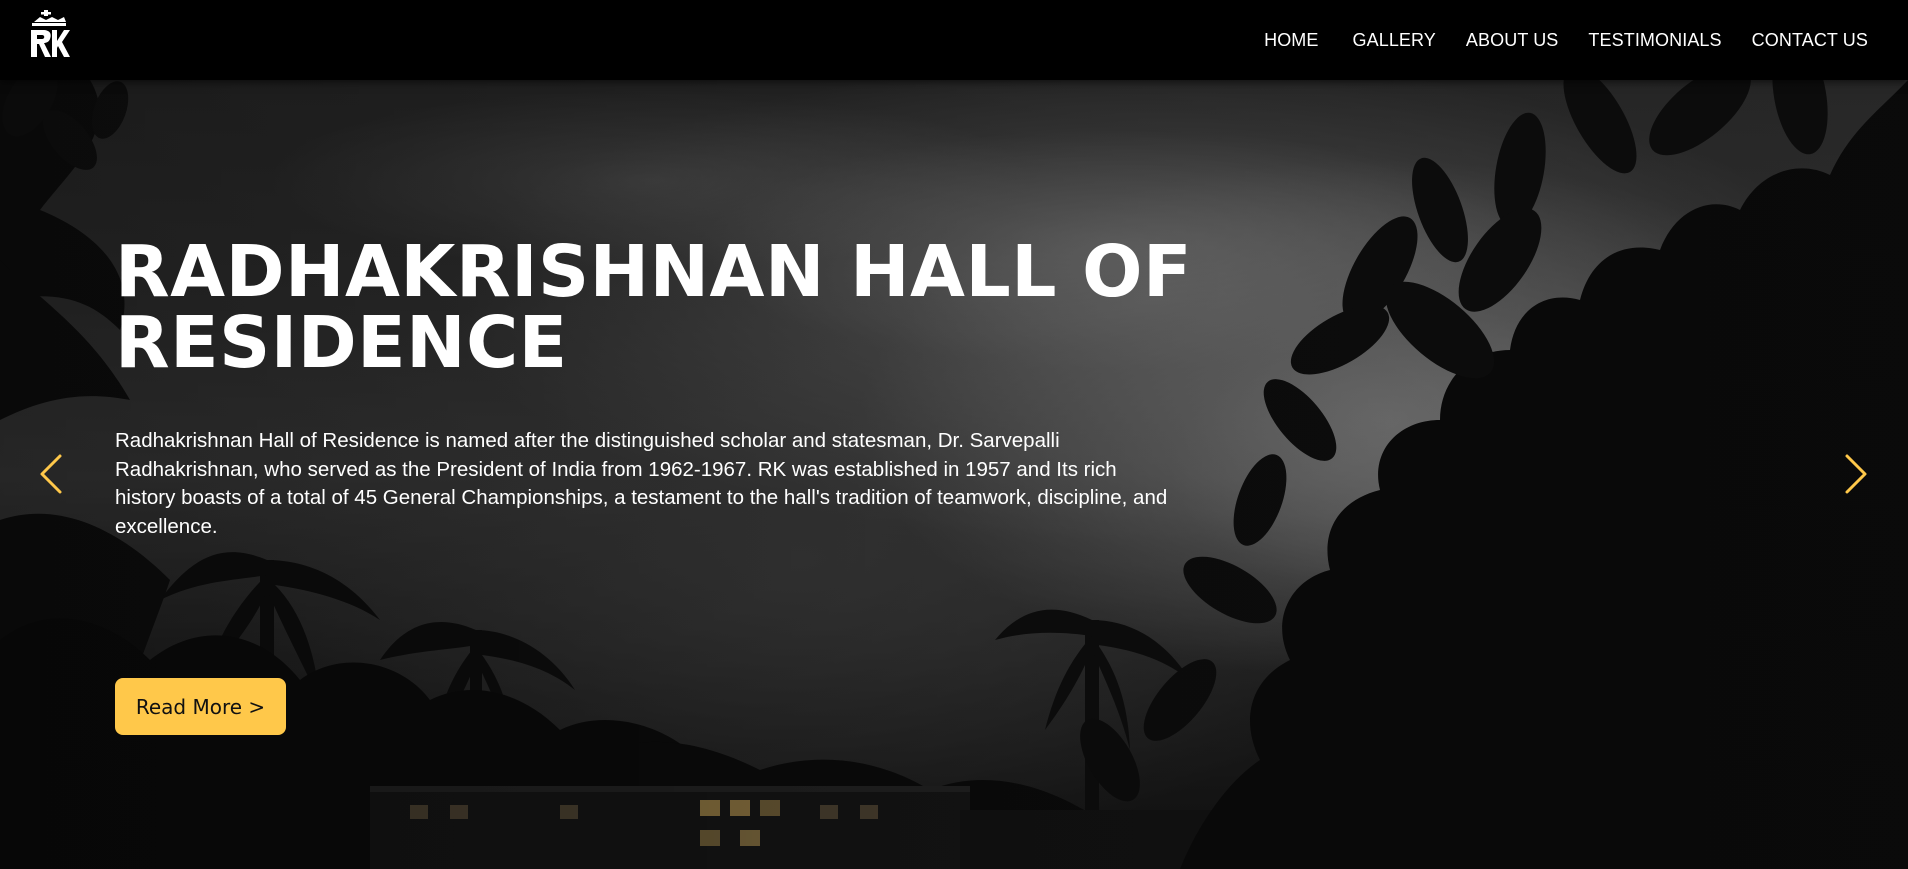 The width and height of the screenshot is (1908, 869). What do you see at coordinates (200, 706) in the screenshot?
I see `read-more-button: Read More >` at bounding box center [200, 706].